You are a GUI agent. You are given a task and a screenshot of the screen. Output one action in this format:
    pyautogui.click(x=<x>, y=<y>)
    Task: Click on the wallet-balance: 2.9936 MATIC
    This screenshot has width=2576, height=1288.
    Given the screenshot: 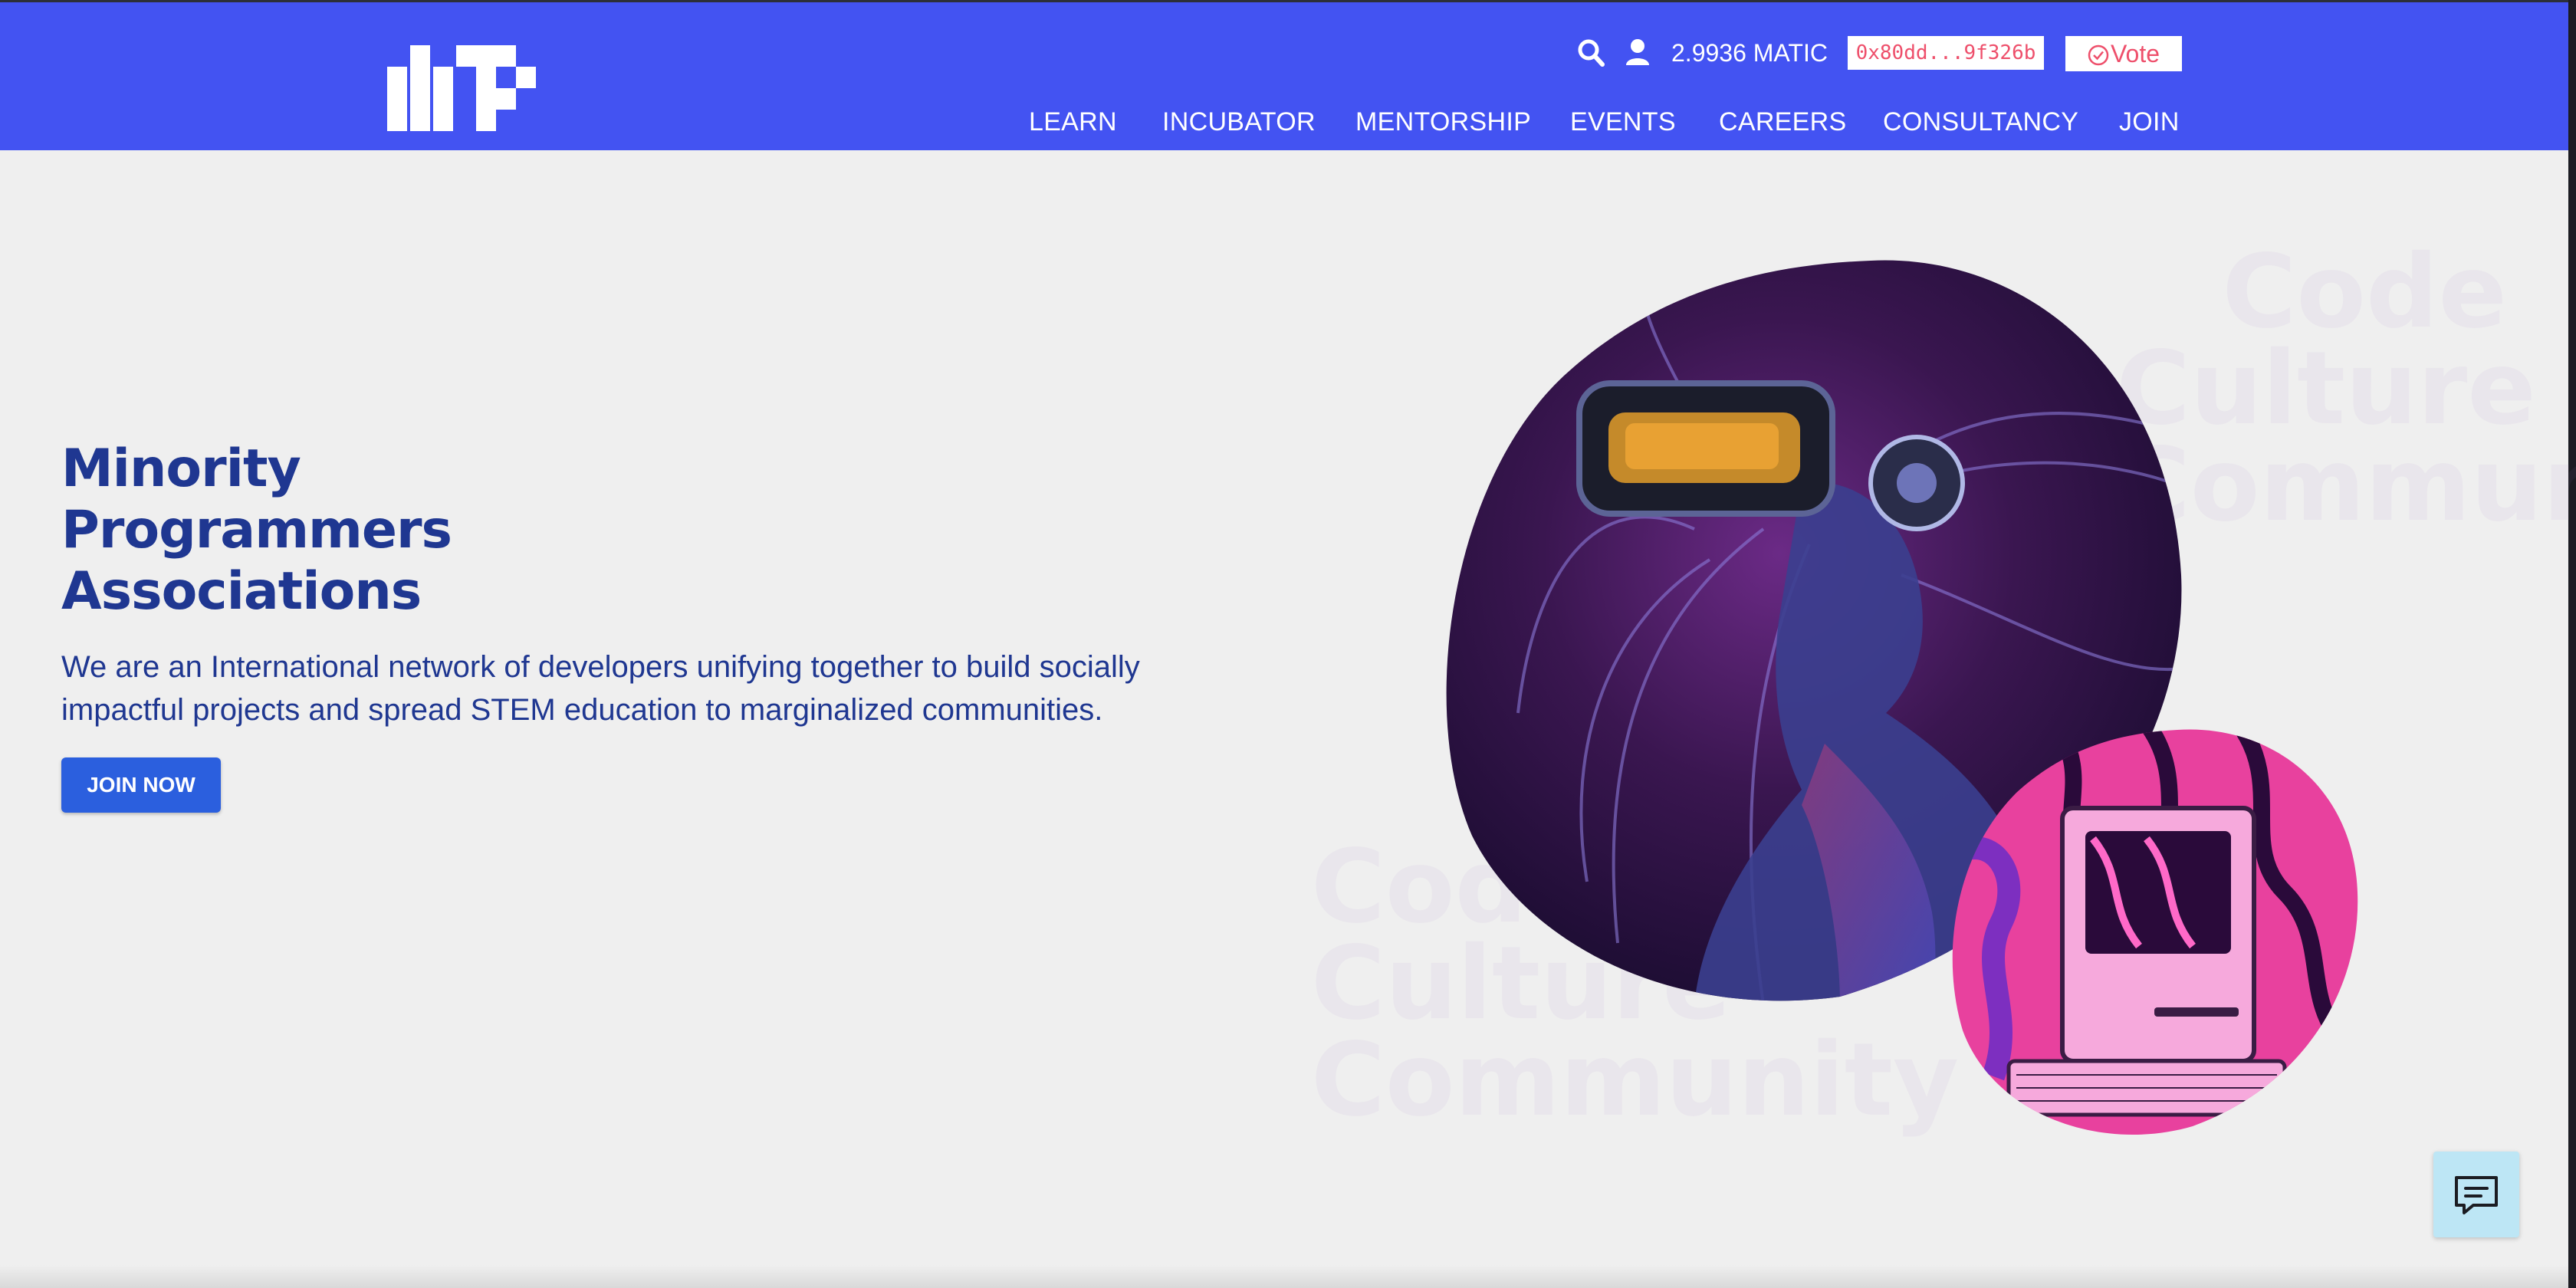 What is the action you would take?
    pyautogui.click(x=1750, y=53)
    